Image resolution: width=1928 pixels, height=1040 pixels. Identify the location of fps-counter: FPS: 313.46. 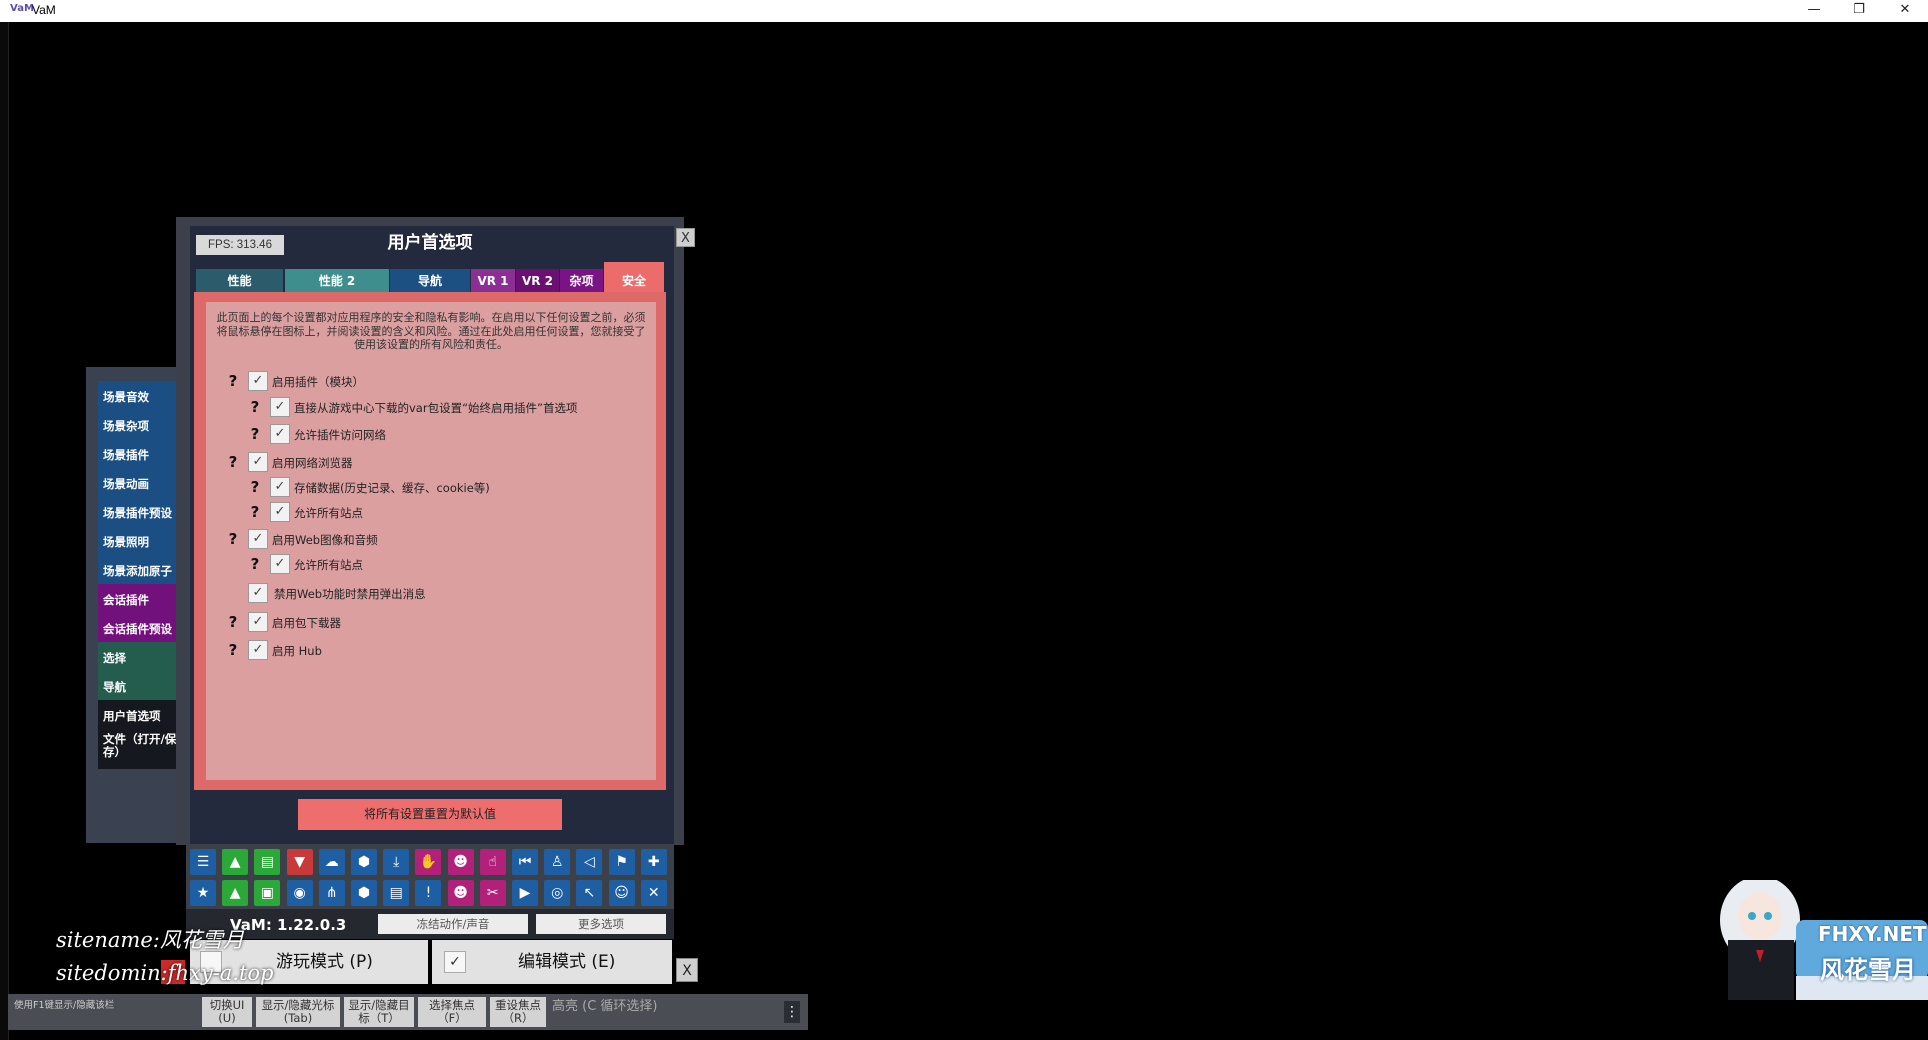
(240, 245).